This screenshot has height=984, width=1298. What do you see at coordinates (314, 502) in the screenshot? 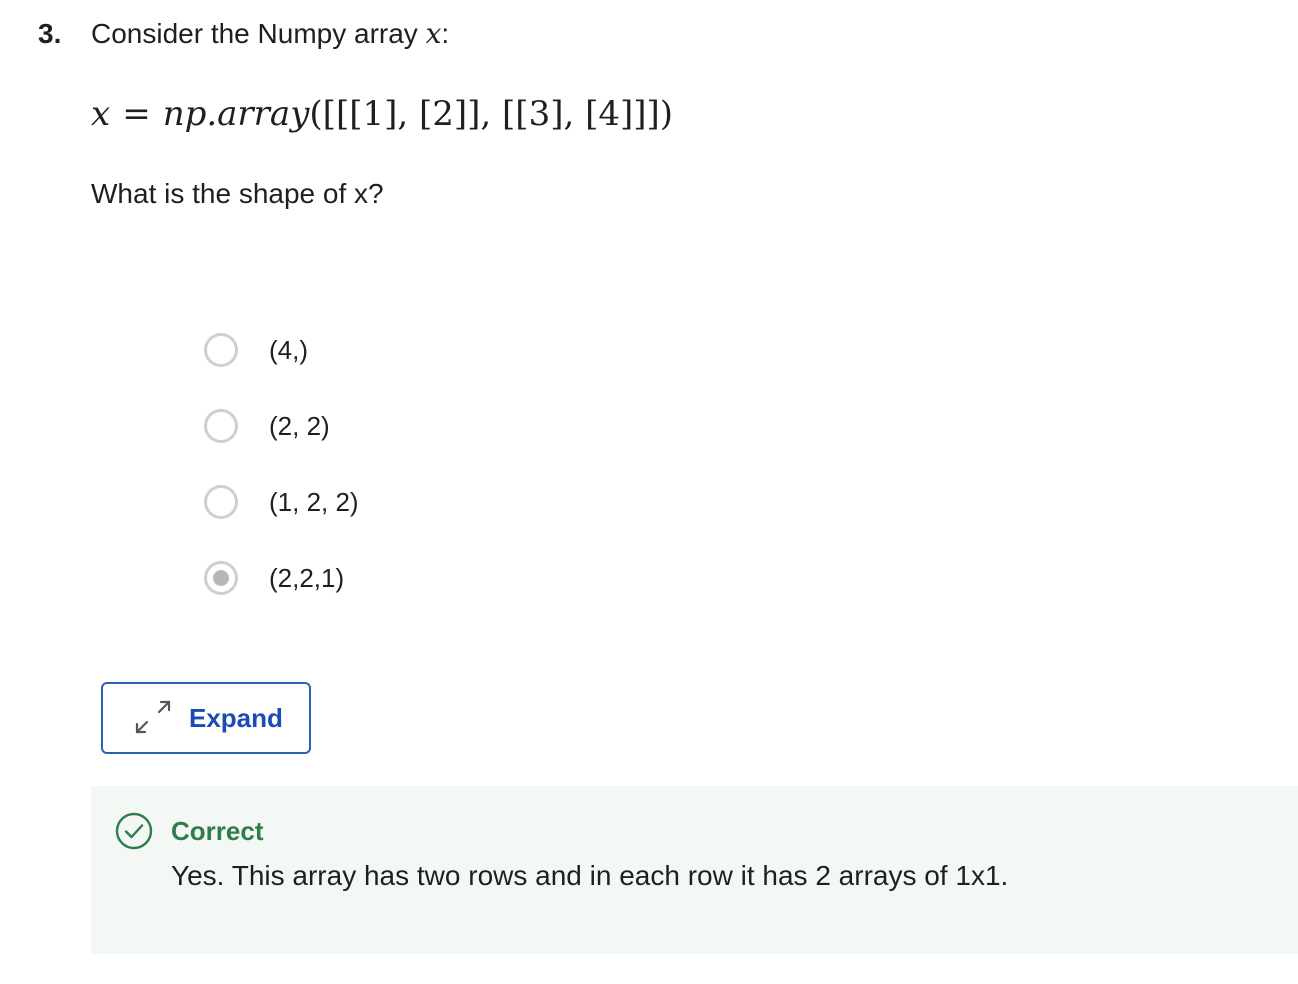
I see `option-label: (1, 2, 2)` at bounding box center [314, 502].